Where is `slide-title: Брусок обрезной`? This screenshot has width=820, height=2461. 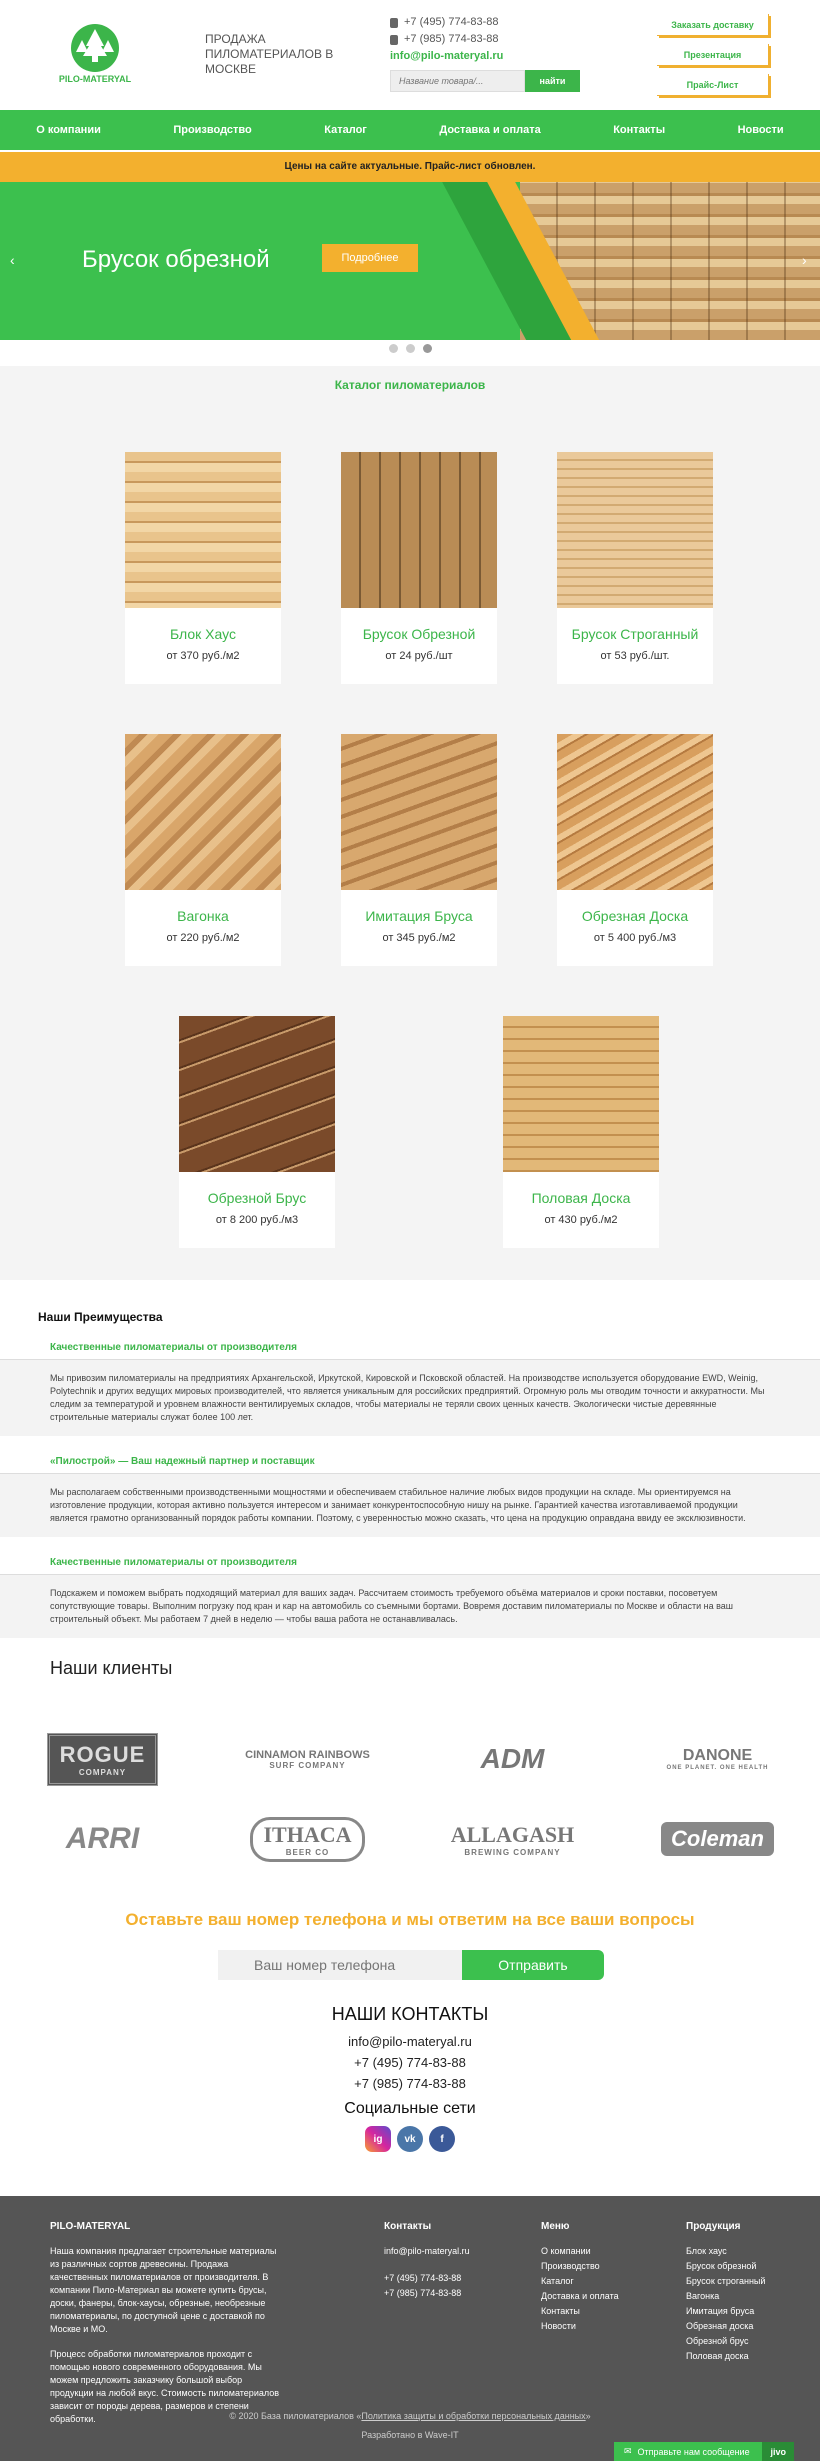 slide-title: Брусок обрезной is located at coordinates (176, 259).